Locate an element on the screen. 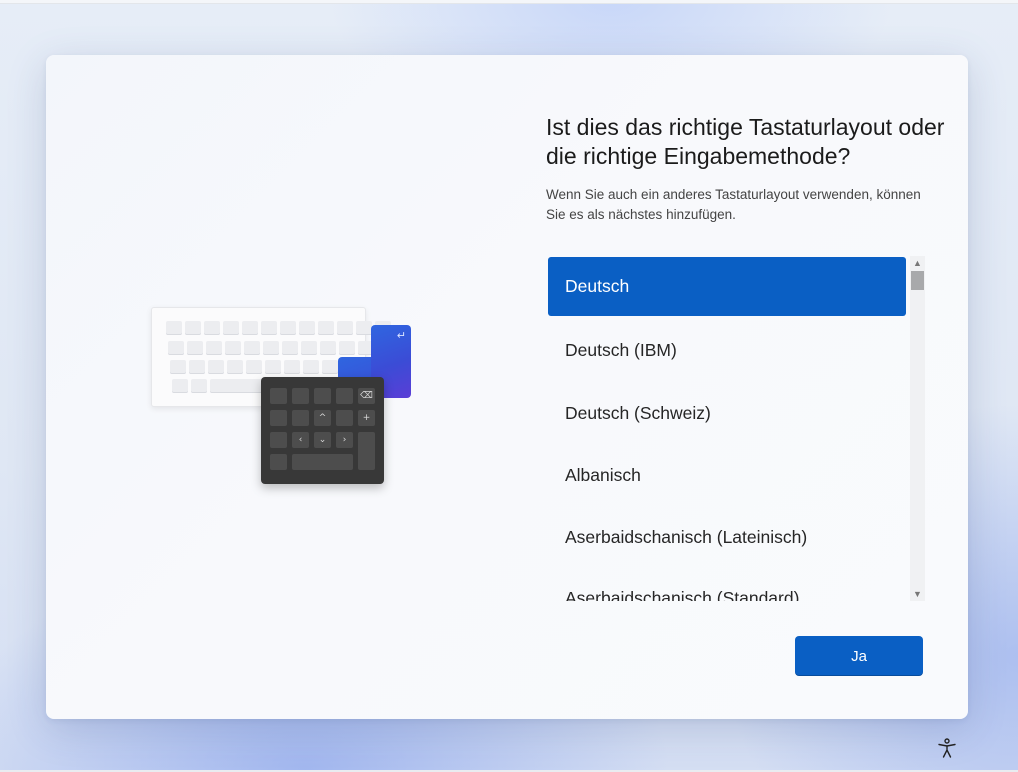 This screenshot has height=772, width=1018. chevron-up-icon: ▲ is located at coordinates (917, 263).